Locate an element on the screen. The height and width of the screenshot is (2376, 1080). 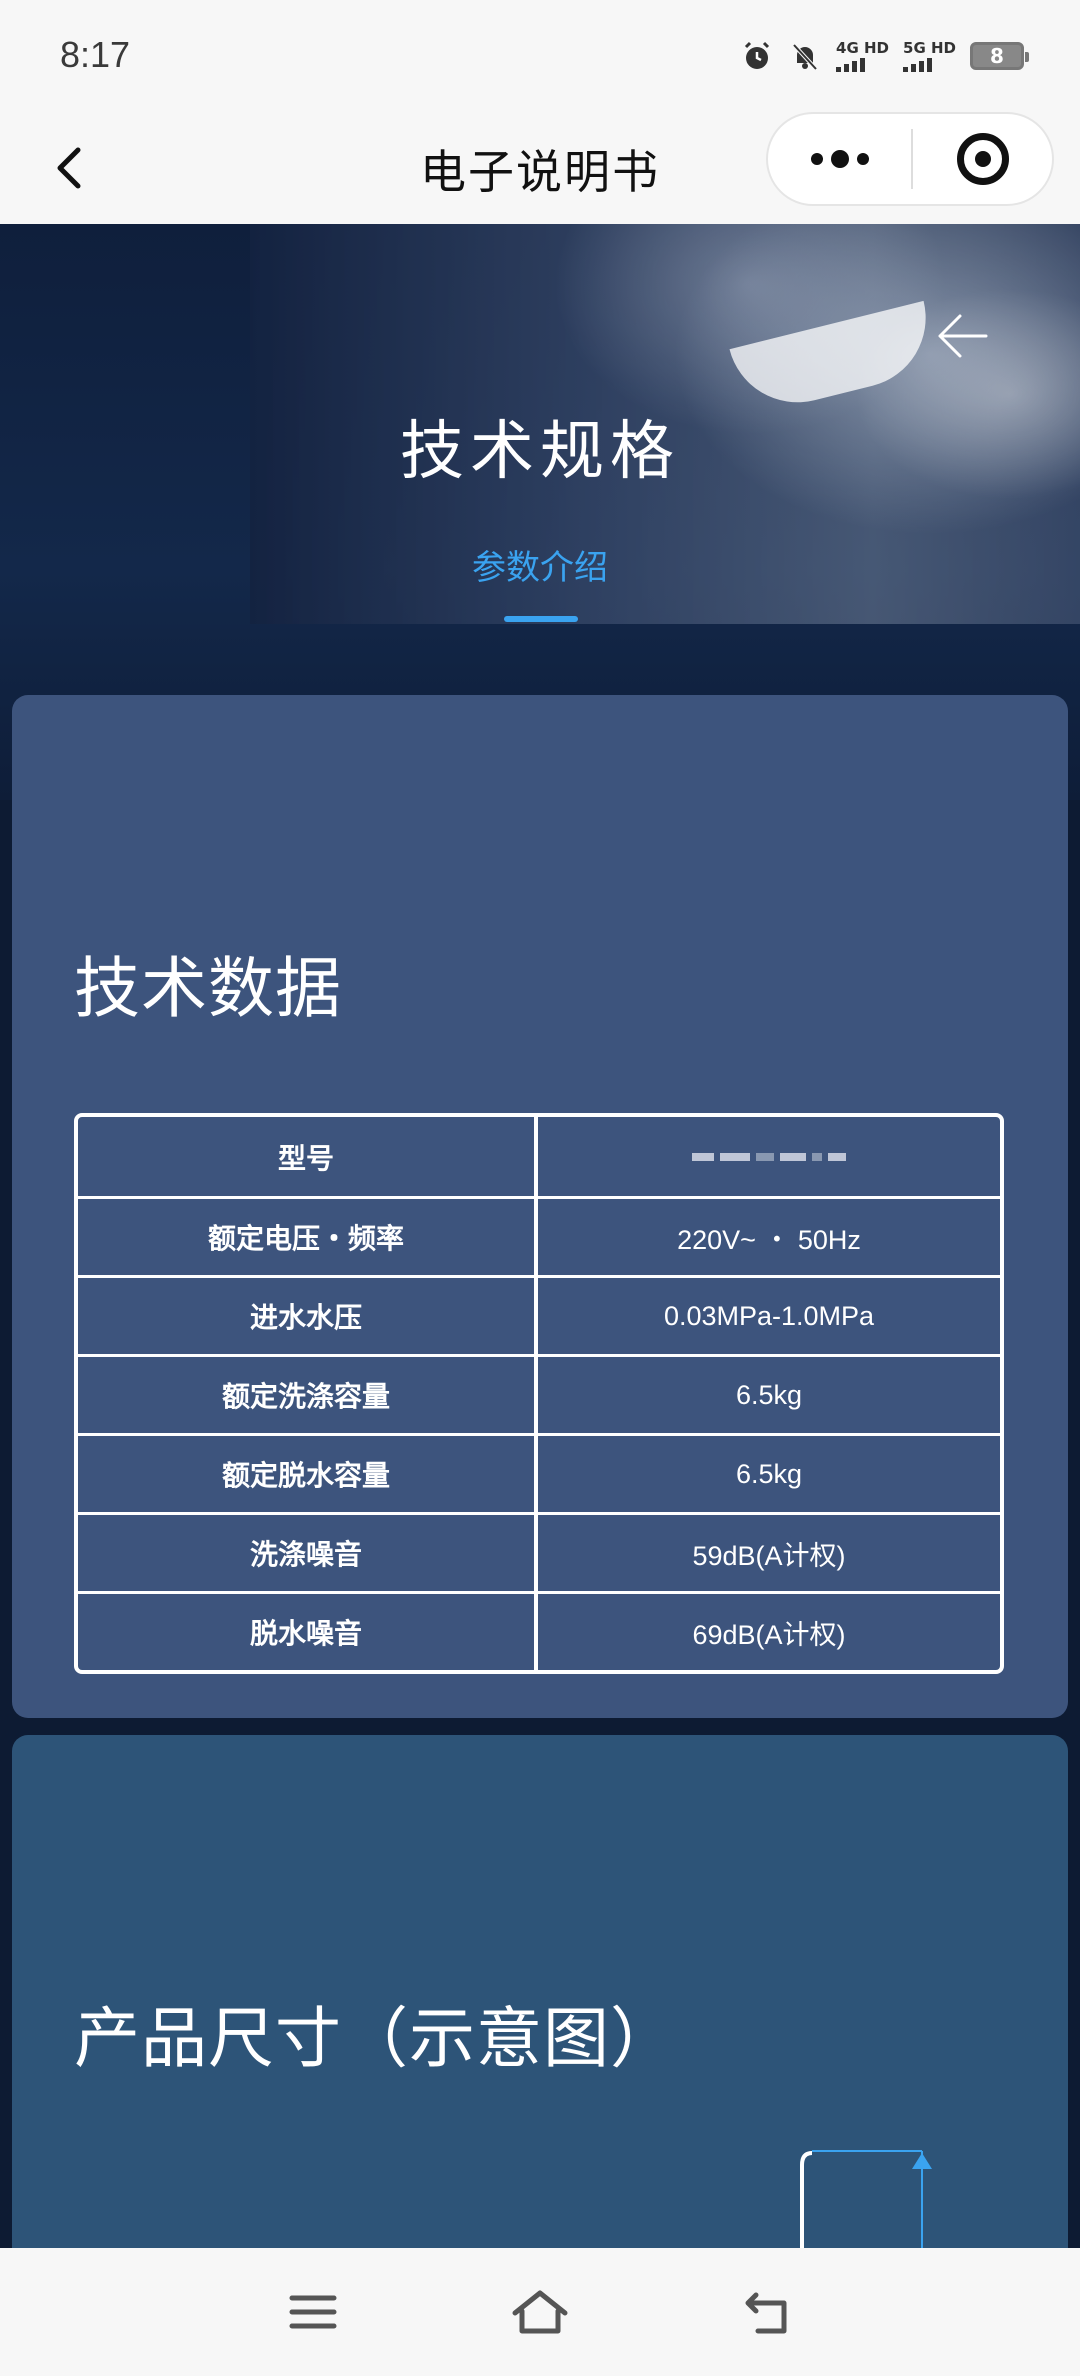
table-row: 洗涤噪音 59dB(A计权) is located at coordinates (539, 1551).